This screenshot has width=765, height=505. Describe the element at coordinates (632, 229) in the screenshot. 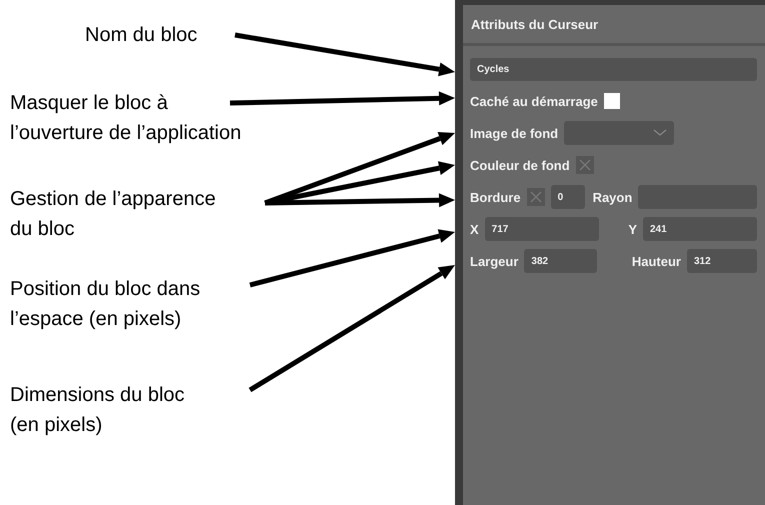

I see `field-label: Y` at that location.